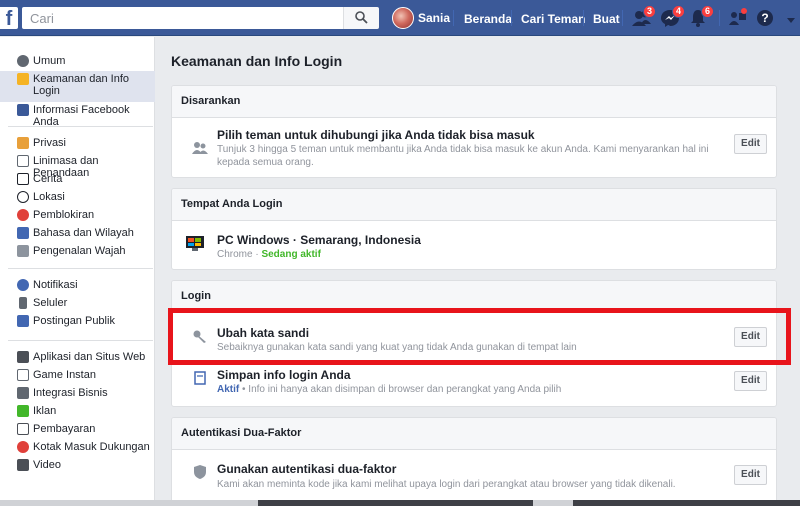 The width and height of the screenshot is (800, 506). What do you see at coordinates (77, 394) in the screenshot?
I see `sidebar-item-business-integrations: Integrasi Bisnis` at bounding box center [77, 394].